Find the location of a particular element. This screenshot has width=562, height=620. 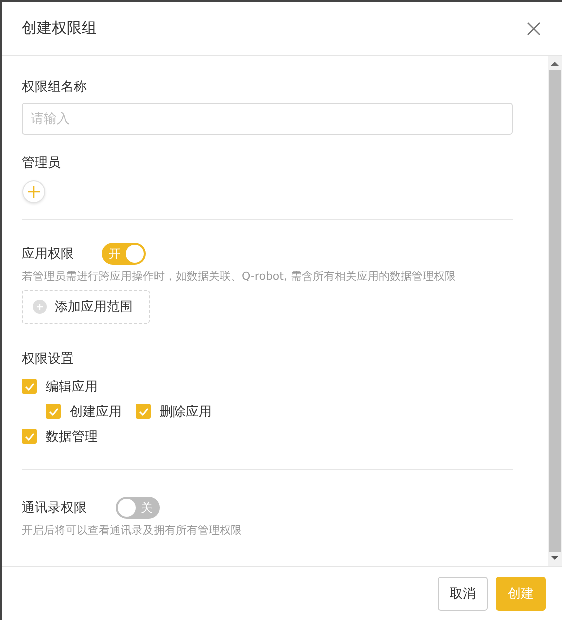

plus-icon is located at coordinates (40, 307).